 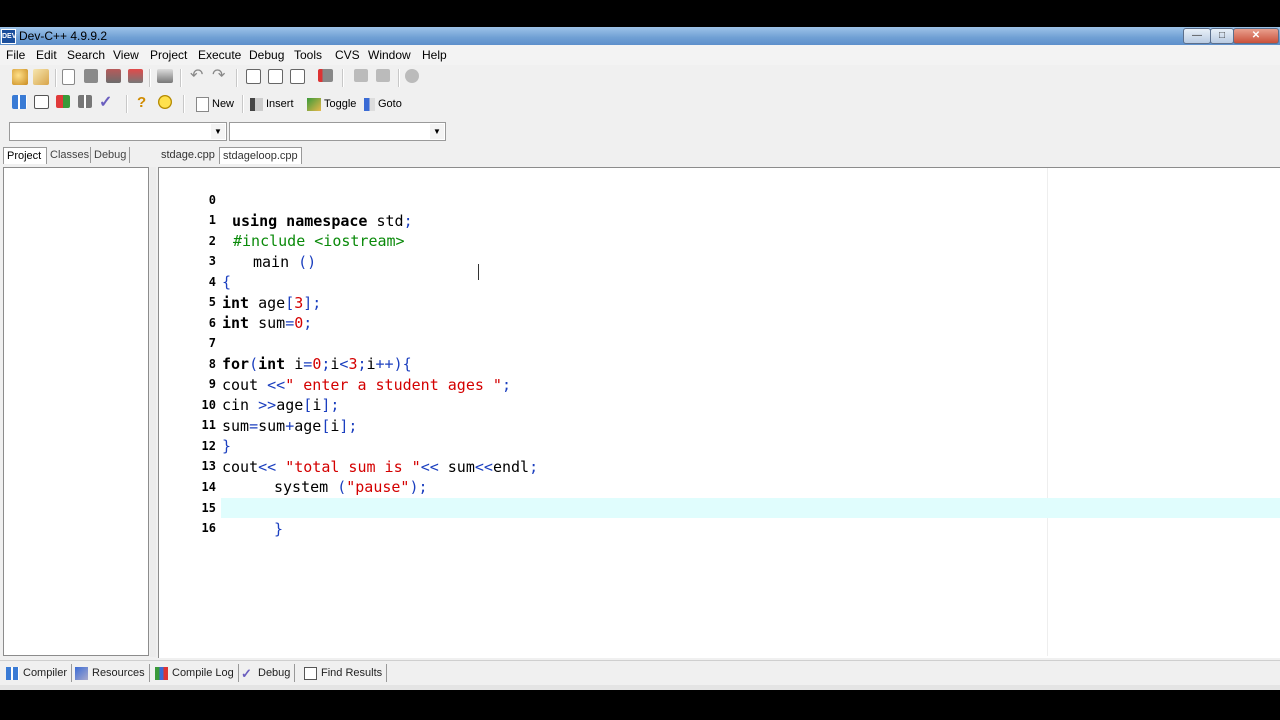 What do you see at coordinates (126, 55) in the screenshot?
I see `menu-view: View` at bounding box center [126, 55].